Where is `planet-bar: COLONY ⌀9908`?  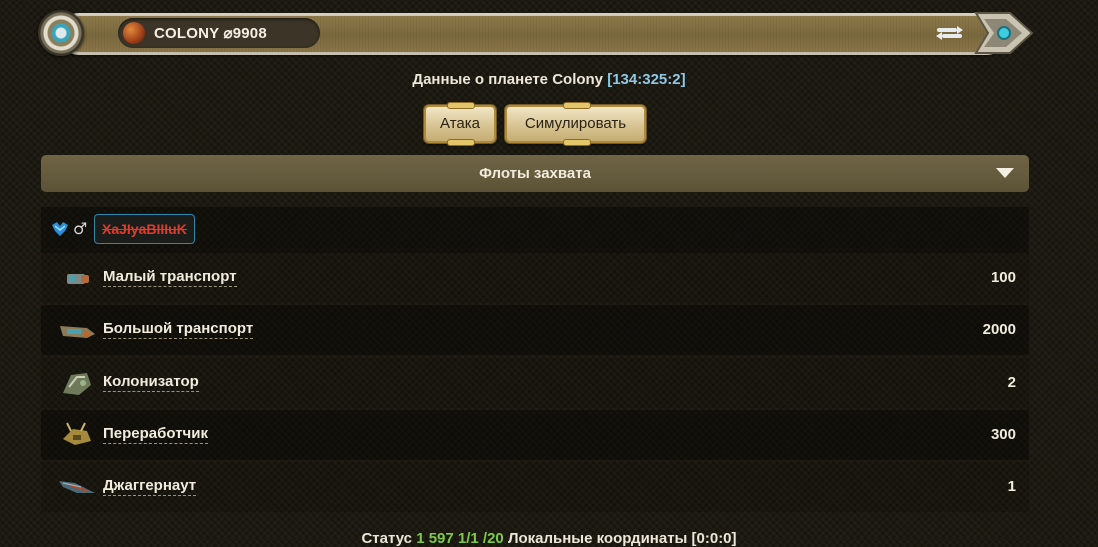 planet-bar: COLONY ⌀9908 is located at coordinates (536, 34).